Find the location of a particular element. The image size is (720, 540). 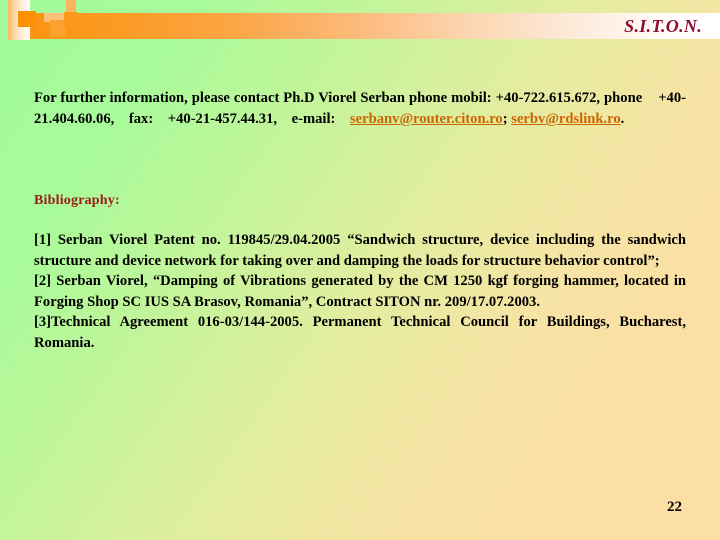

bibliography-heading: Bibliography: is located at coordinates (77, 200).